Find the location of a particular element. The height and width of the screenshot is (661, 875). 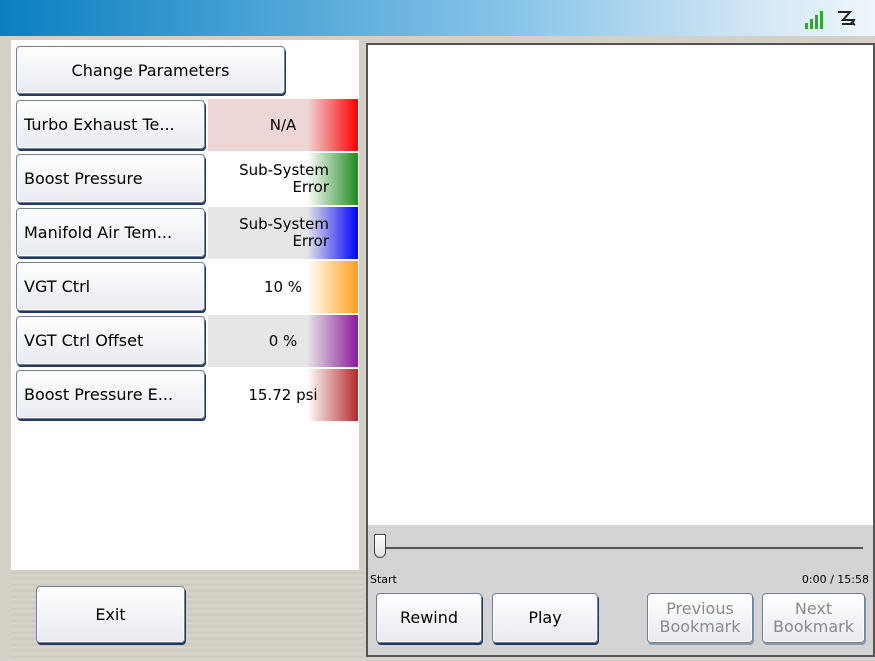

previous-bookmark-label: Previous Bookmark is located at coordinates (700, 617).